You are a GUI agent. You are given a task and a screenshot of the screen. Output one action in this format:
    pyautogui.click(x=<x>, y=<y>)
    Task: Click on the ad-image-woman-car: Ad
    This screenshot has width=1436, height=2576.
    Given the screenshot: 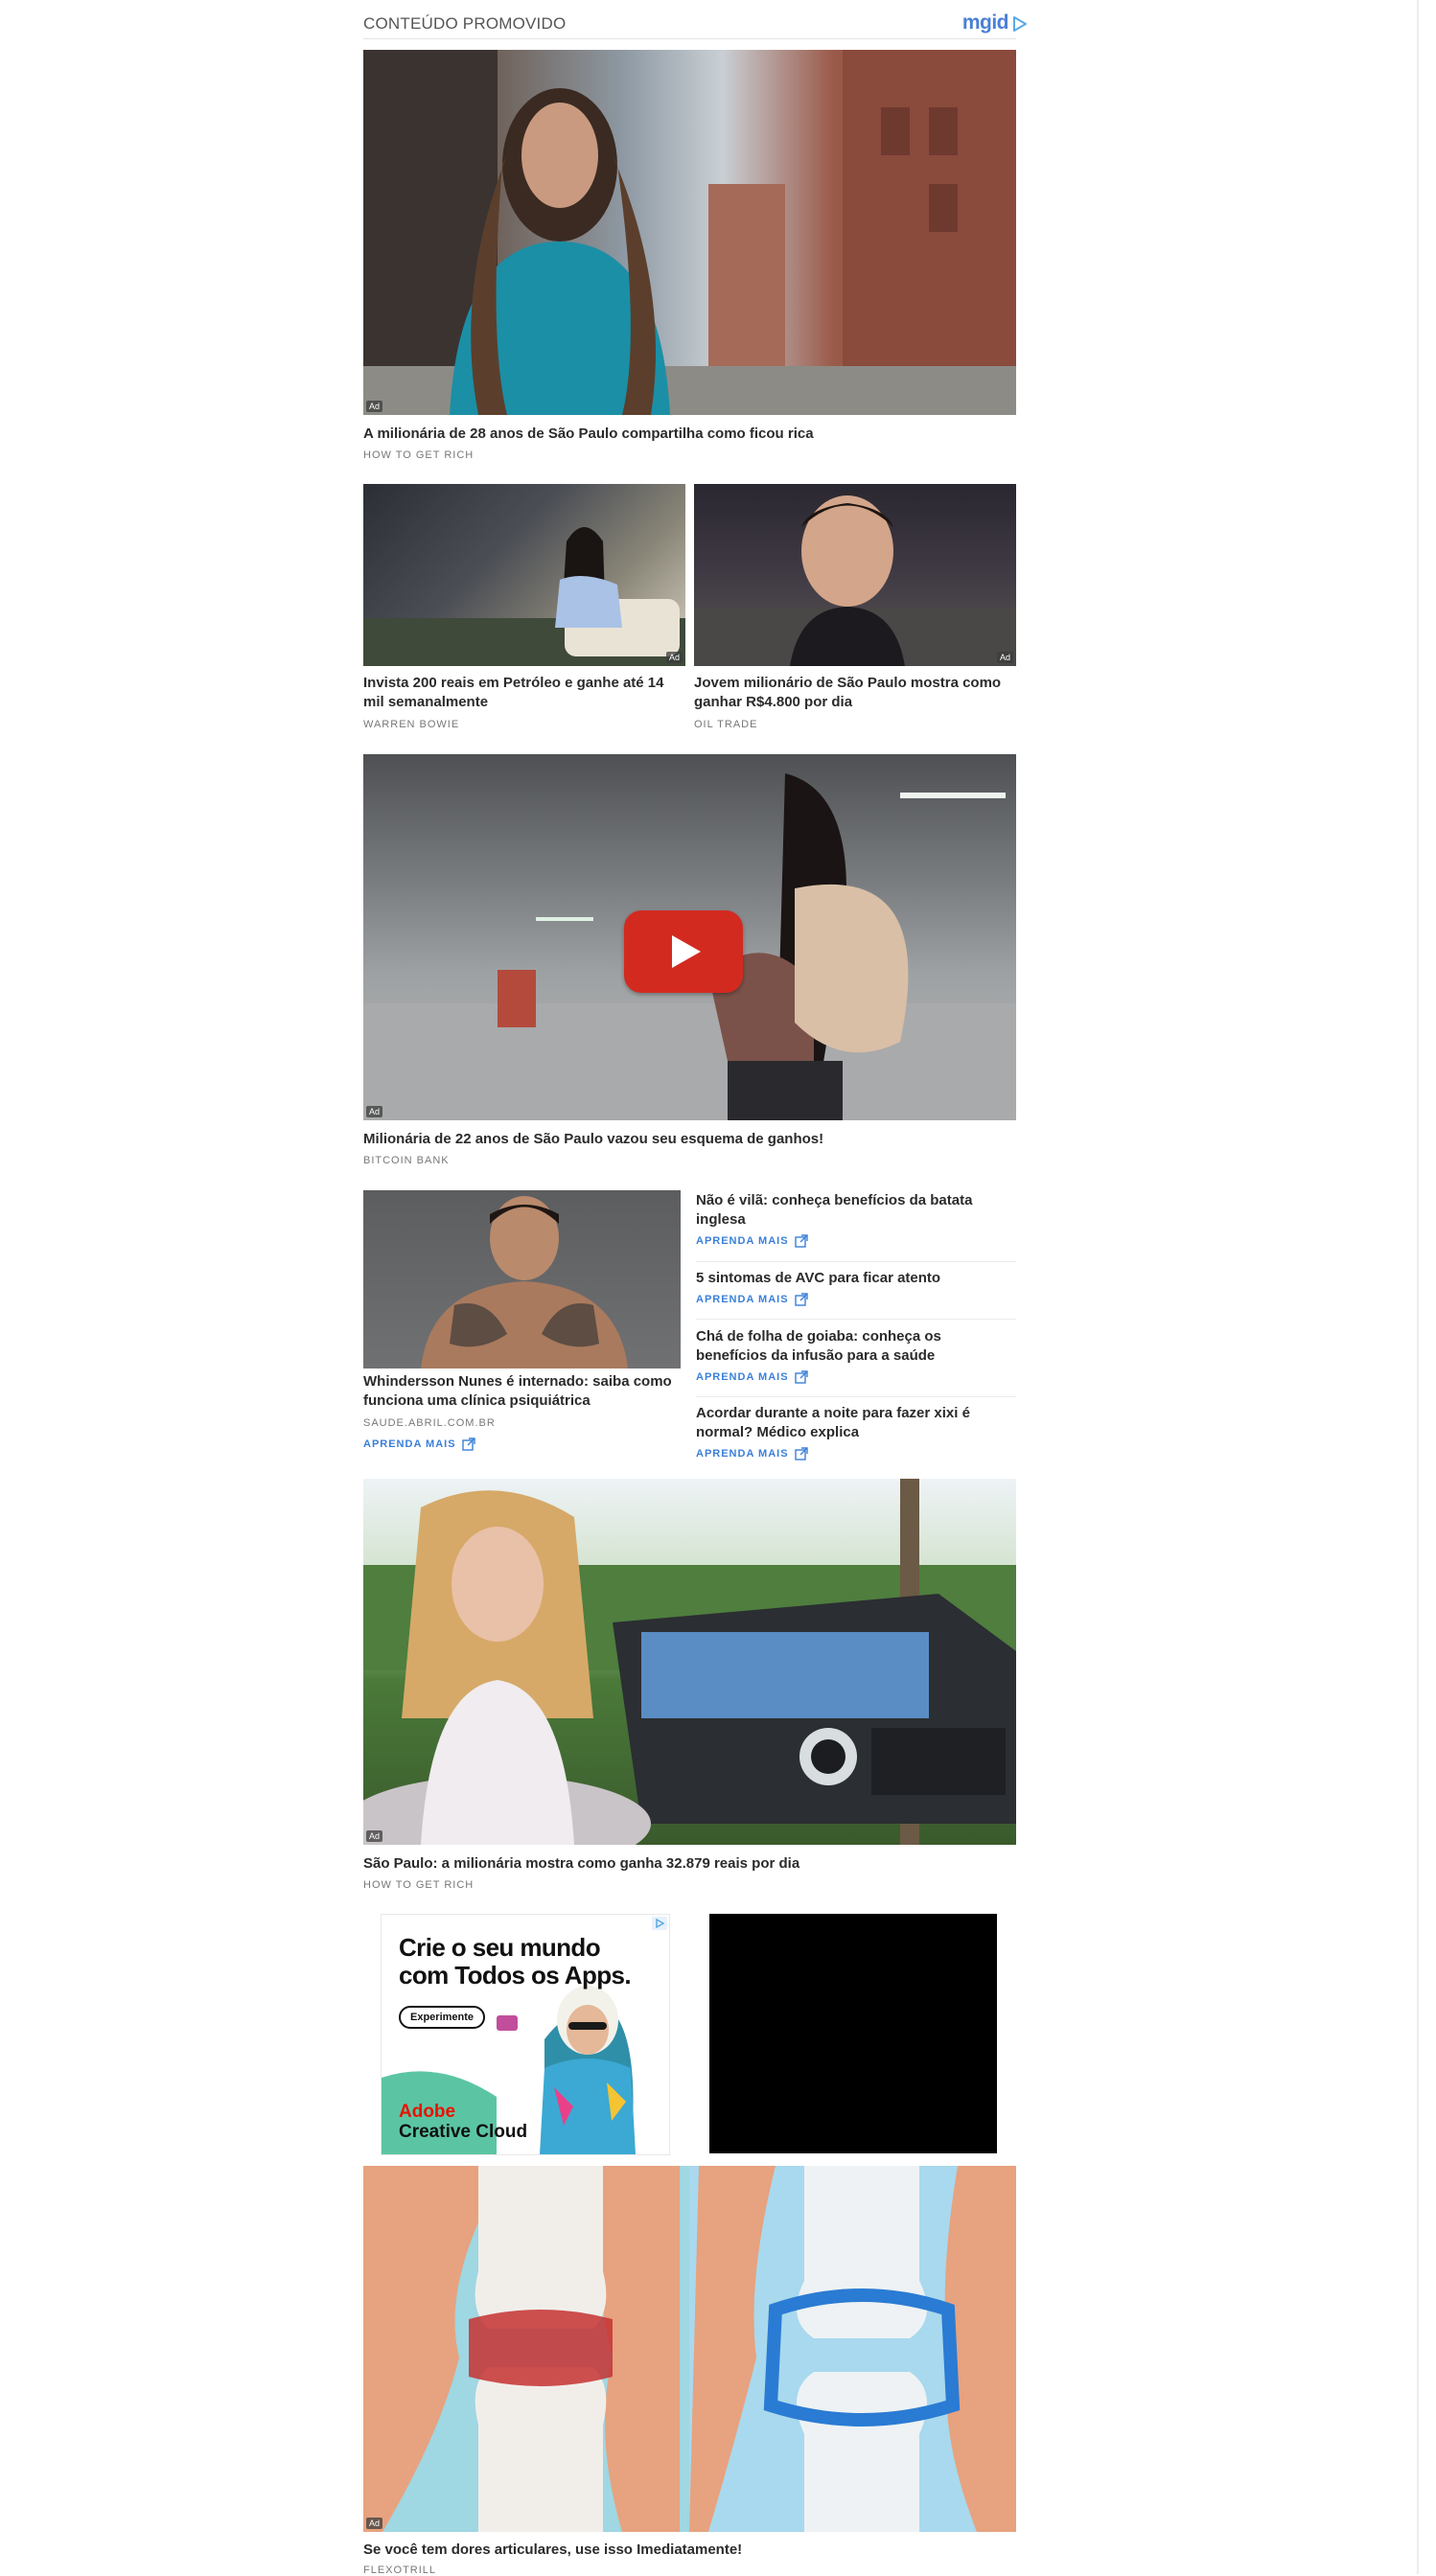 What is the action you would take?
    pyautogui.click(x=689, y=1662)
    